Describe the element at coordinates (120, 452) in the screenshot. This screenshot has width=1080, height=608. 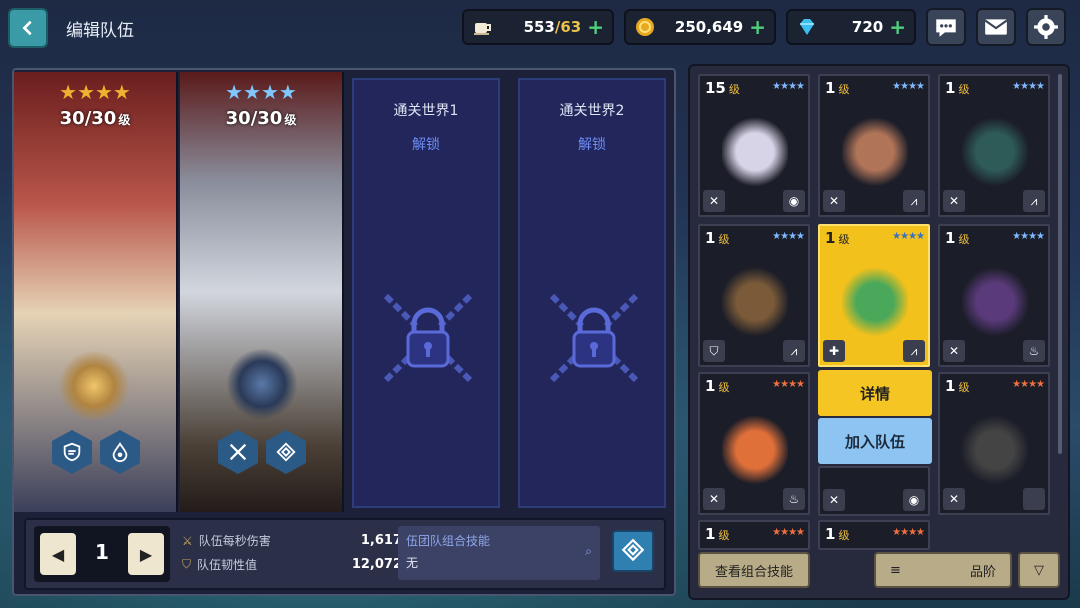
I see `water-element-icon` at that location.